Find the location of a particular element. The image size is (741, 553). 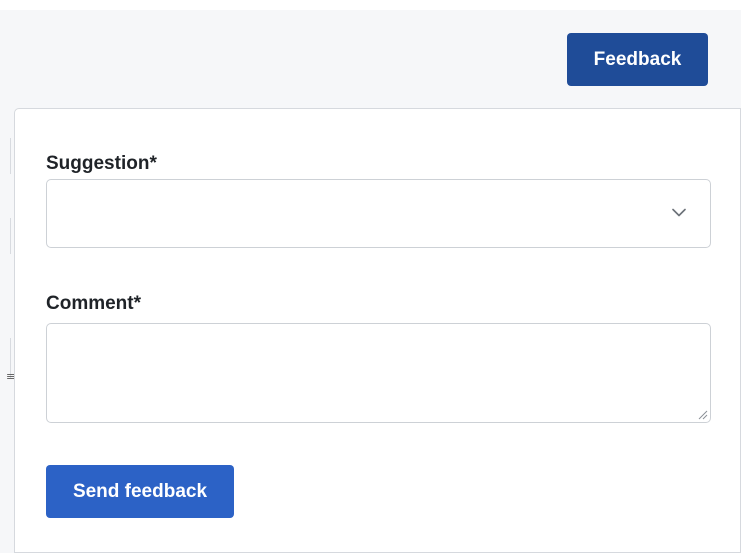

background-page-edge: ≡ is located at coordinates (7, 327).